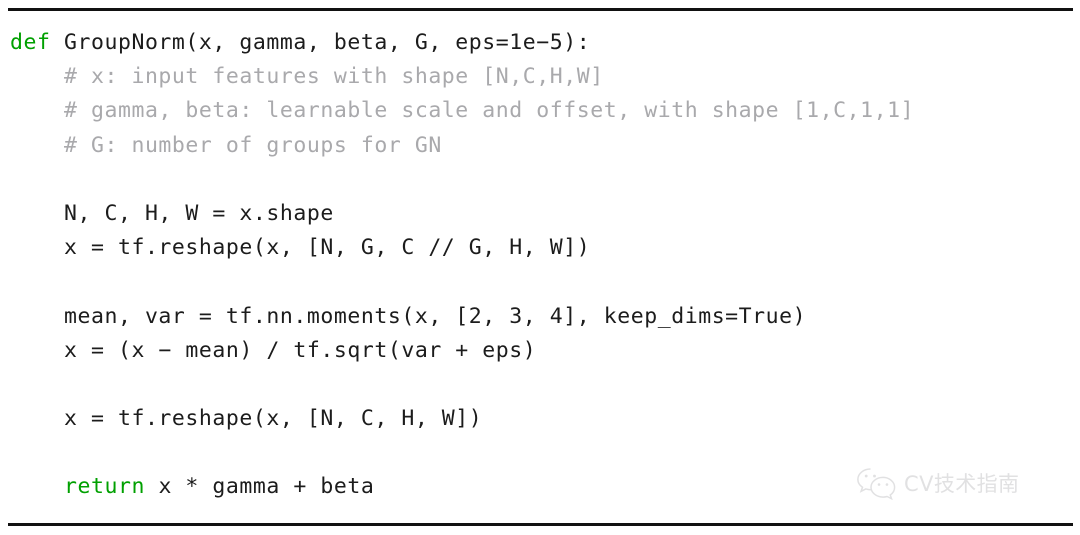  Describe the element at coordinates (172, 213) in the screenshot. I see `code-token-text: N, C, H, W = x.shape` at that location.